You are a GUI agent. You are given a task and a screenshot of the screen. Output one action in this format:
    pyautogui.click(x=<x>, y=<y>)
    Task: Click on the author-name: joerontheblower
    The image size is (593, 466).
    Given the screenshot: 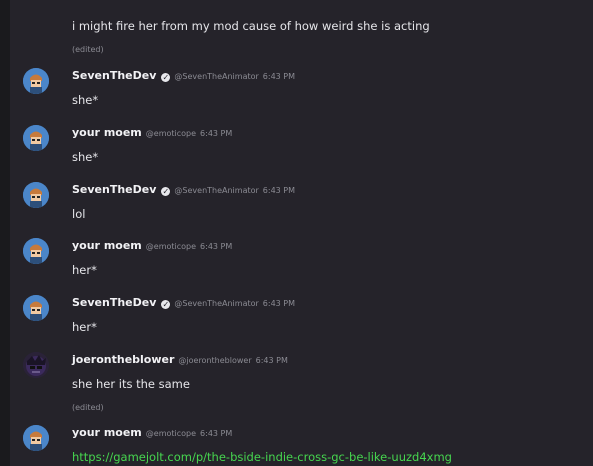 What is the action you would take?
    pyautogui.click(x=123, y=359)
    